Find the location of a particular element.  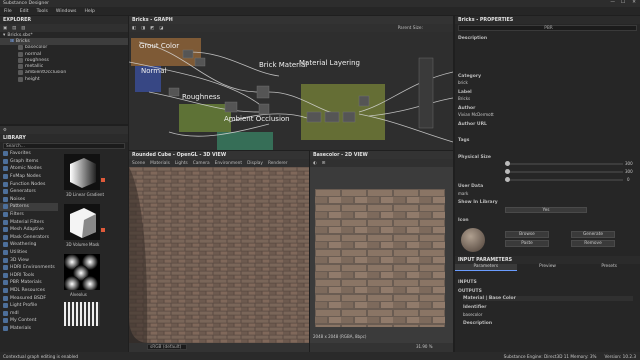

view3d-menu-item: Camera is located at coordinates (201, 163).